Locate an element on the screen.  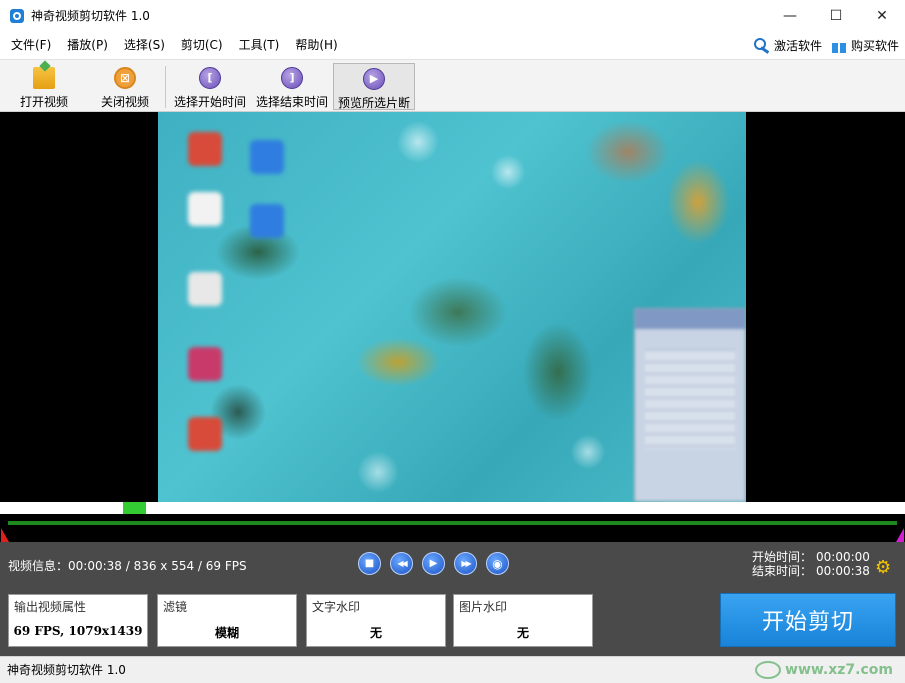
site-watermark: www.xz7.com is located at coordinates (824, 670).